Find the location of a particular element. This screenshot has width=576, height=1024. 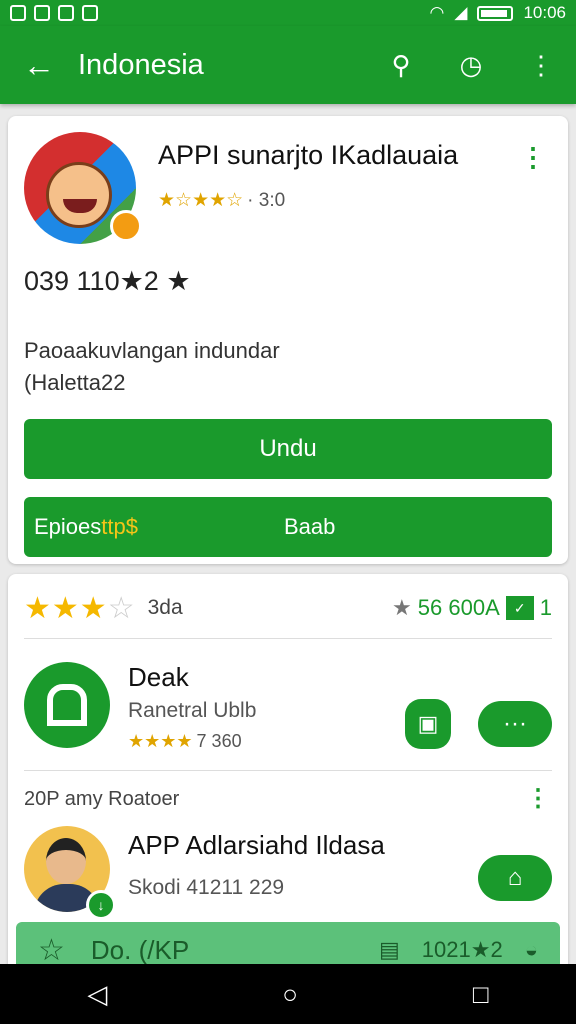

wifi-icon: ◠ is located at coordinates (437, 12).